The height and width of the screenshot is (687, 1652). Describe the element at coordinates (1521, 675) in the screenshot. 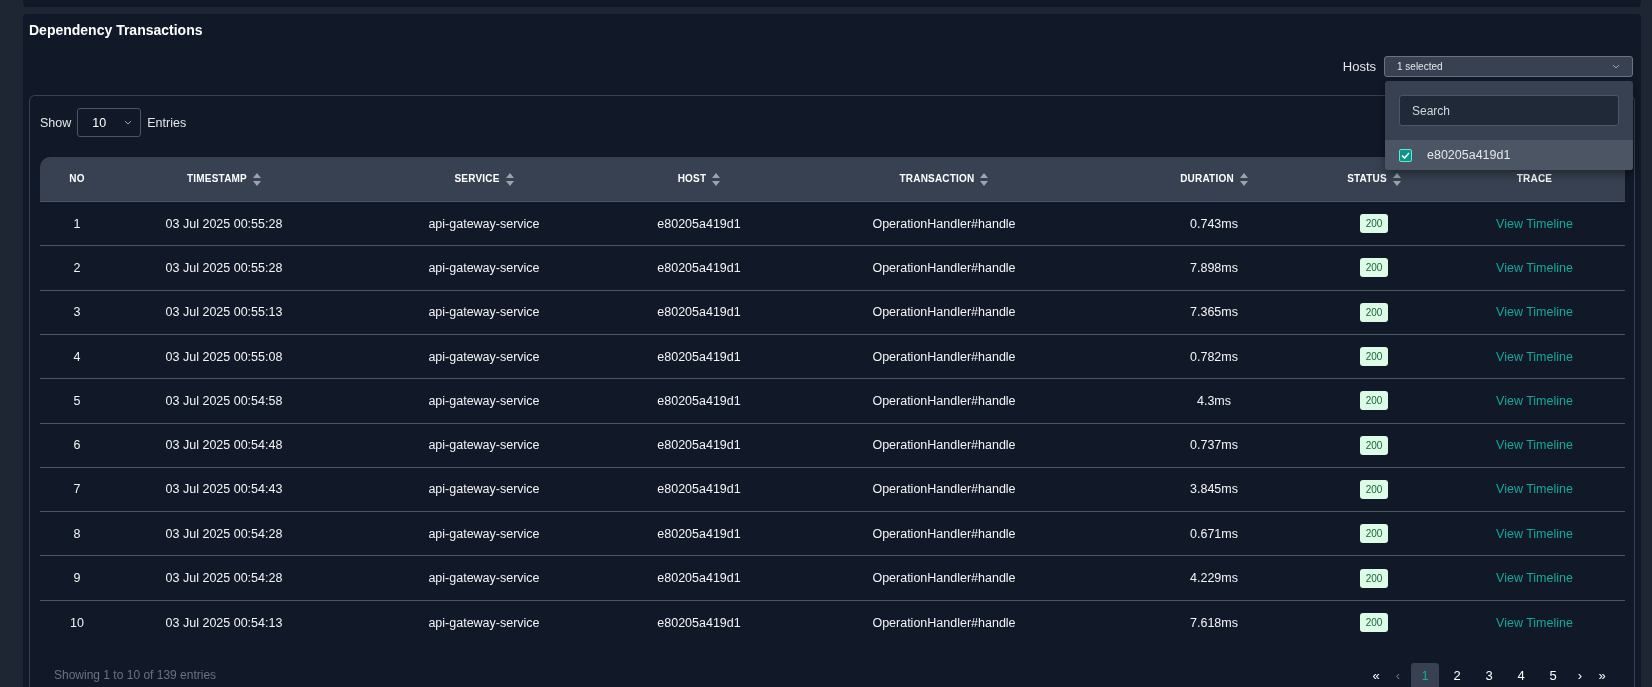

I see `page-button: 4` at that location.